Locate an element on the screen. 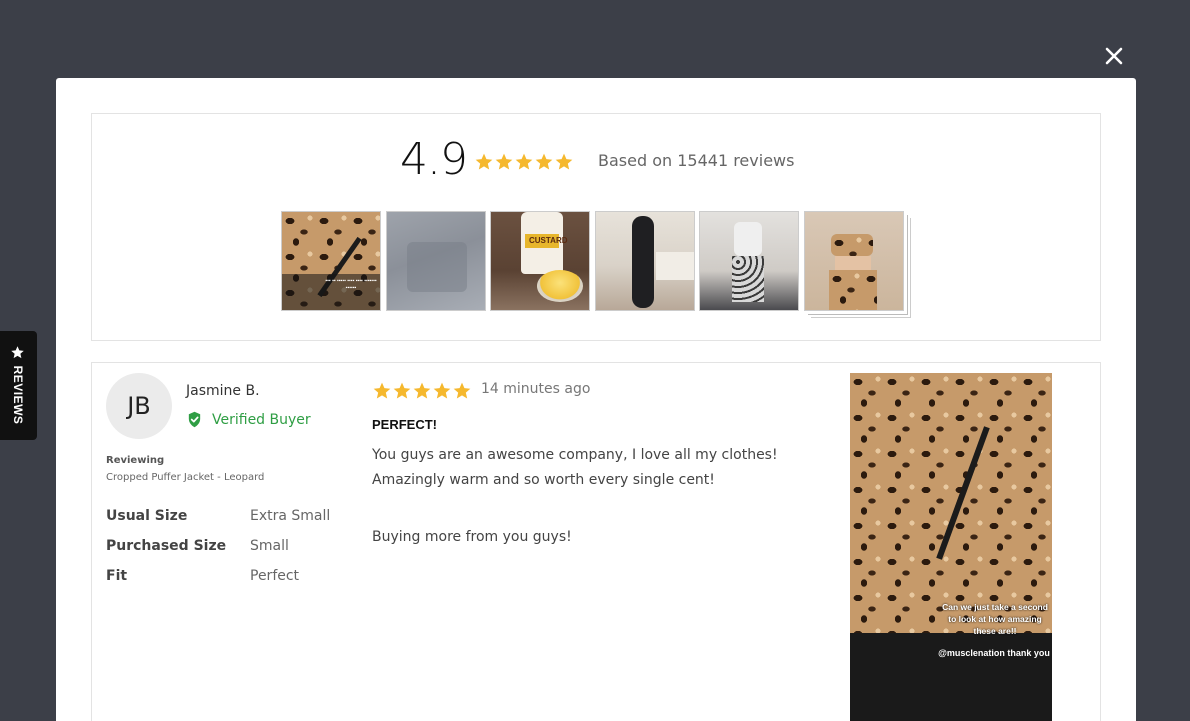 This screenshot has height=721, width=1190. review-photo-leopard-jacket: ▪▪▪ ▪▪ ▪▪▪▪▪ ▪▪▪▪ ▪▪▪▪ ▪▪▪▪▪▪▪ ▪▪▪▪▪▪ is located at coordinates (331, 261).